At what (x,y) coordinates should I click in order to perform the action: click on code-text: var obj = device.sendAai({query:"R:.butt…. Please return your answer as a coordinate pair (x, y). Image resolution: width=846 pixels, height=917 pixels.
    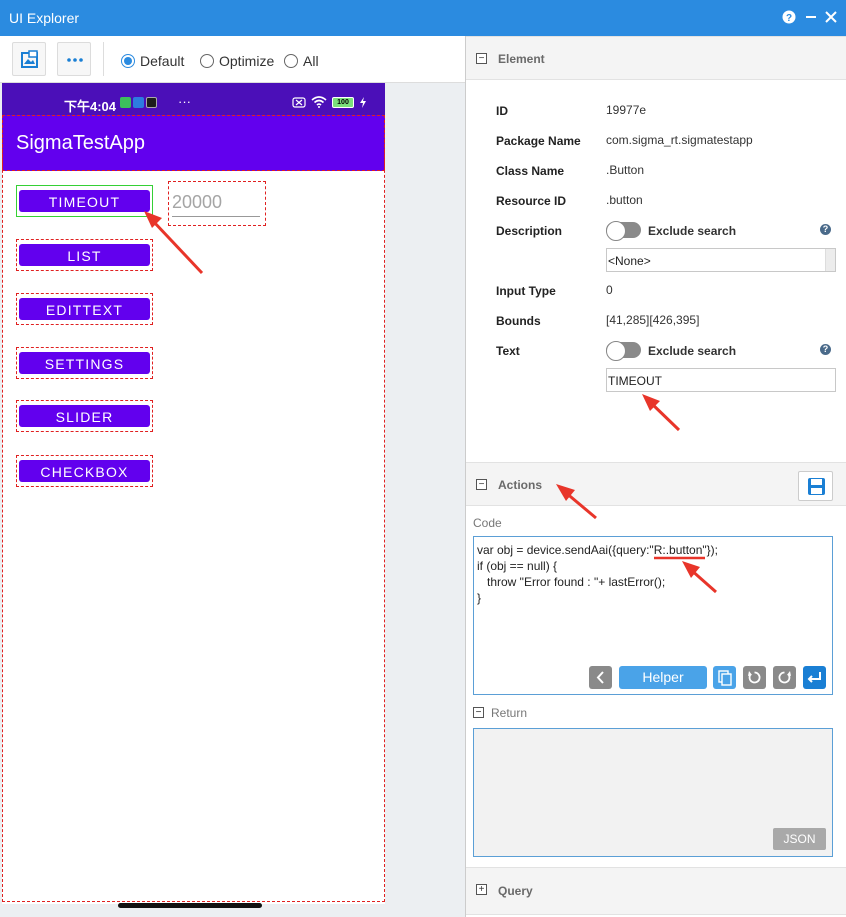
    Looking at the image, I should click on (597, 574).